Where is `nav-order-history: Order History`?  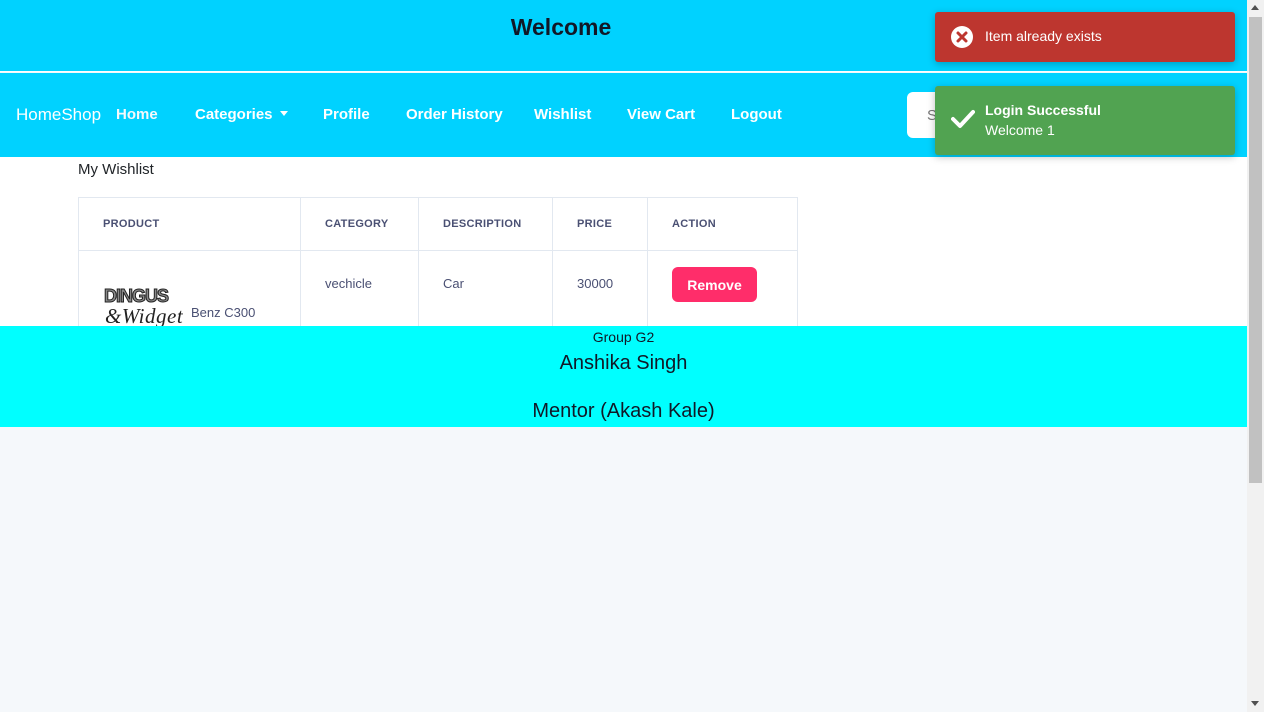
nav-order-history: Order History is located at coordinates (454, 114).